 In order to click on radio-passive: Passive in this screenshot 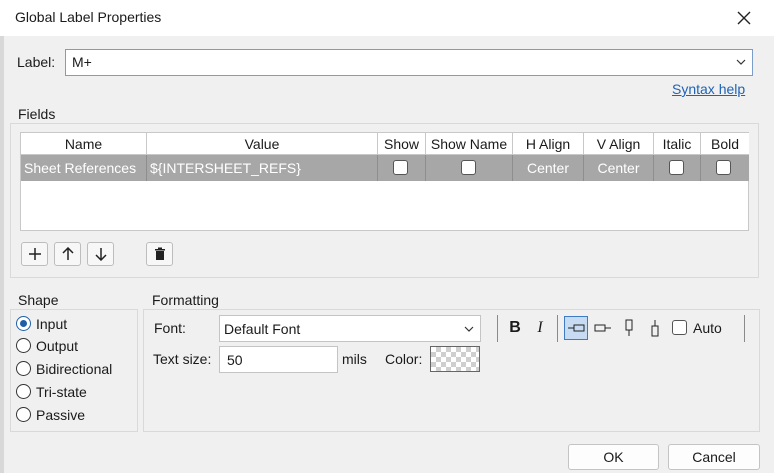, I will do `click(73, 416)`.